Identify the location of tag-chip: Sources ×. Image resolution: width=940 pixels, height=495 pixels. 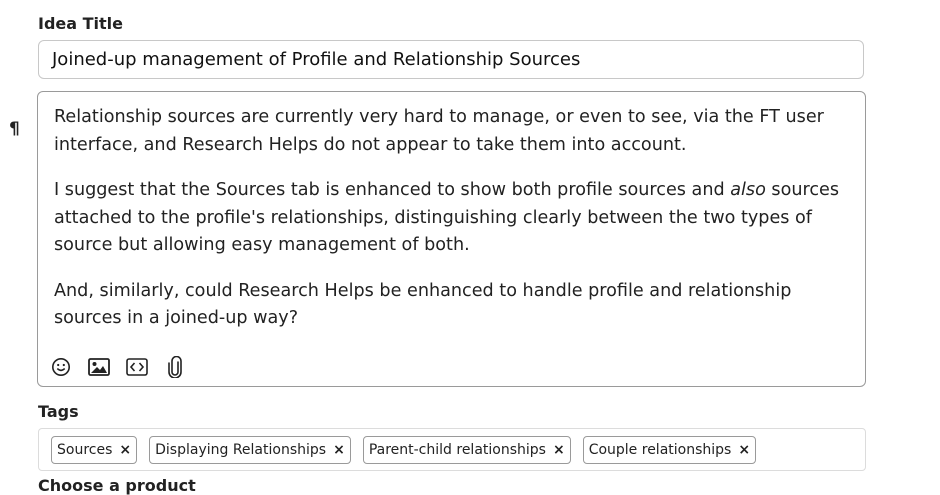
(94, 449).